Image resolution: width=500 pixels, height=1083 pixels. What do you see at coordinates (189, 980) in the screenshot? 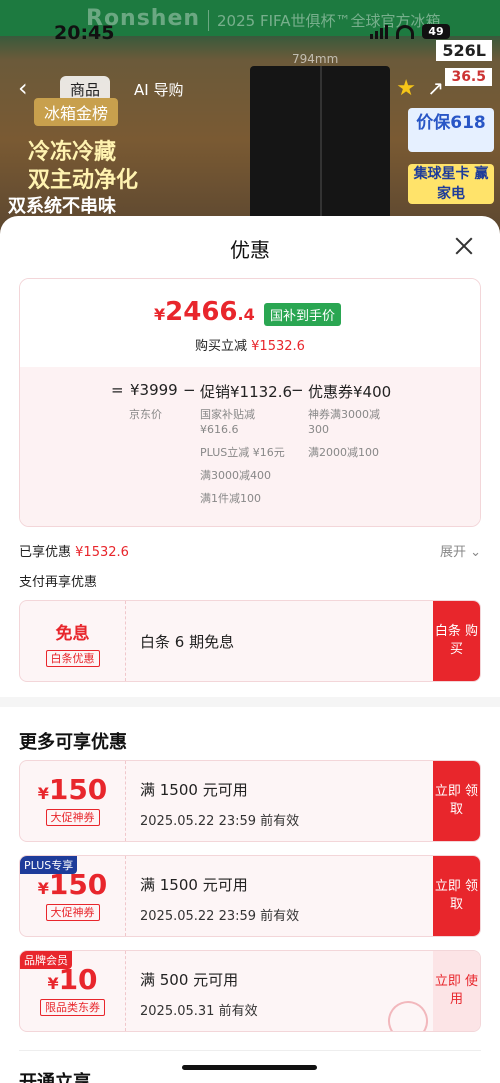
I see `coupon-condition: 满 500 元可用` at bounding box center [189, 980].